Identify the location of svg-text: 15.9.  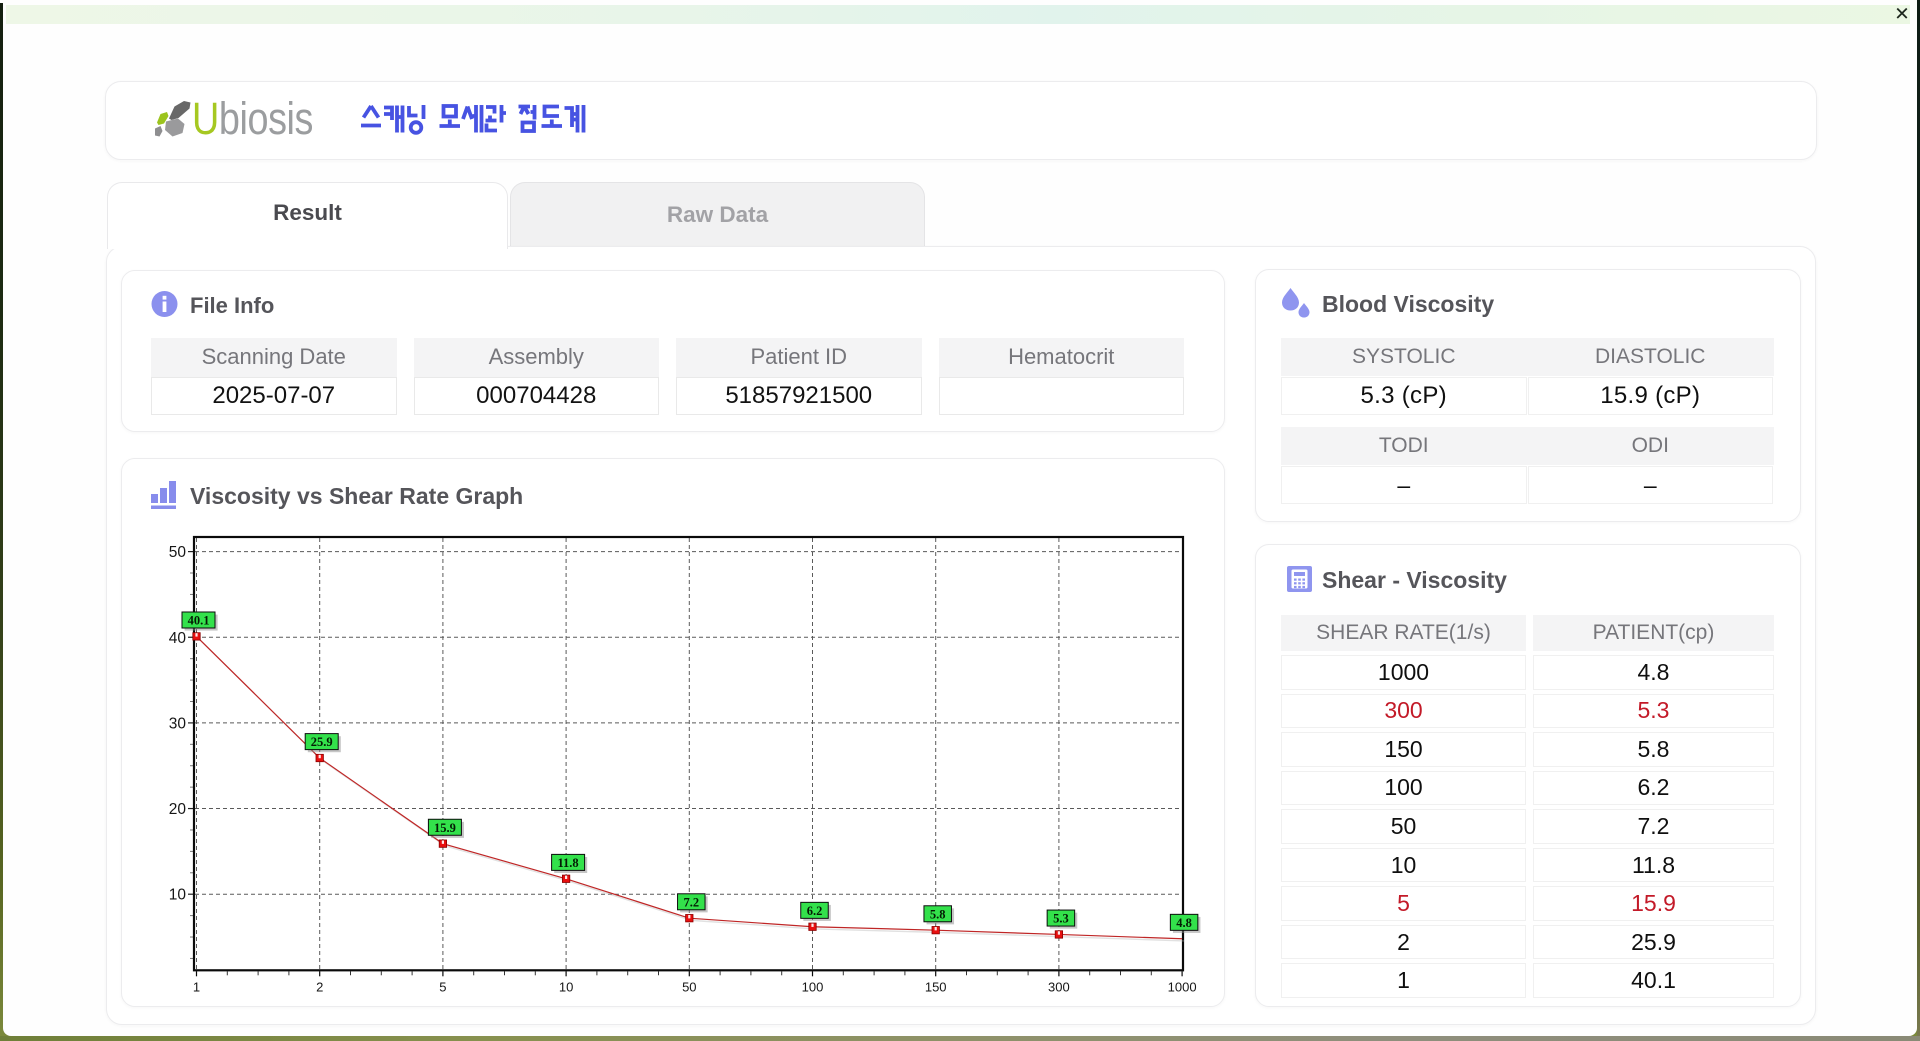
(445, 828).